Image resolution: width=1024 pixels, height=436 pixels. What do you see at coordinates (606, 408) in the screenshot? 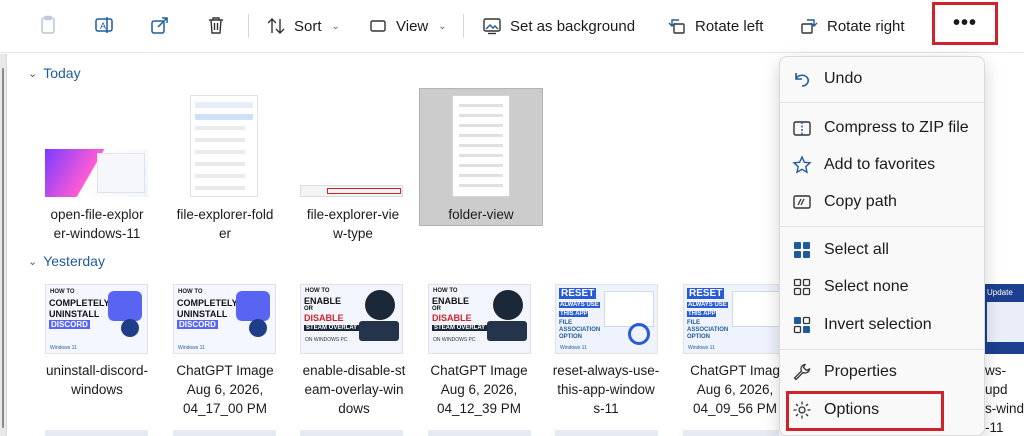
I see `file-name-line: s-11` at bounding box center [606, 408].